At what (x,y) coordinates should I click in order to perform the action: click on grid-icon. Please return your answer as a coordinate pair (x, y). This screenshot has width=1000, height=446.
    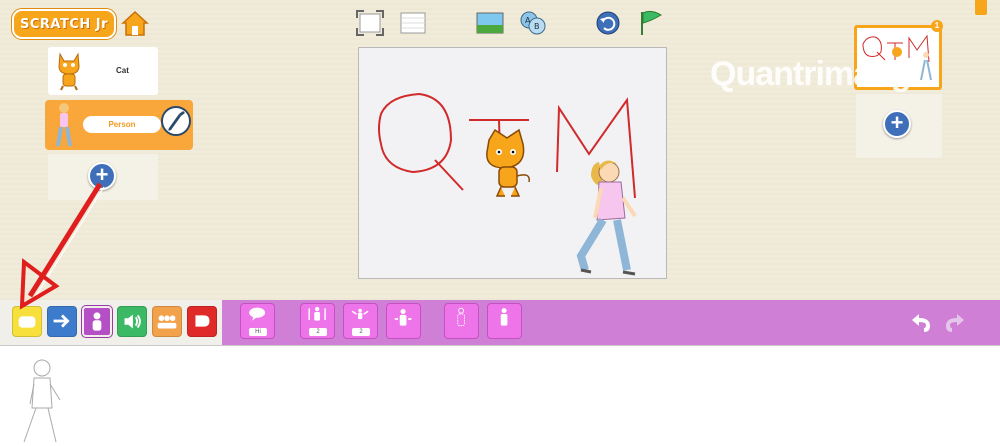
    Looking at the image, I should click on (413, 23).